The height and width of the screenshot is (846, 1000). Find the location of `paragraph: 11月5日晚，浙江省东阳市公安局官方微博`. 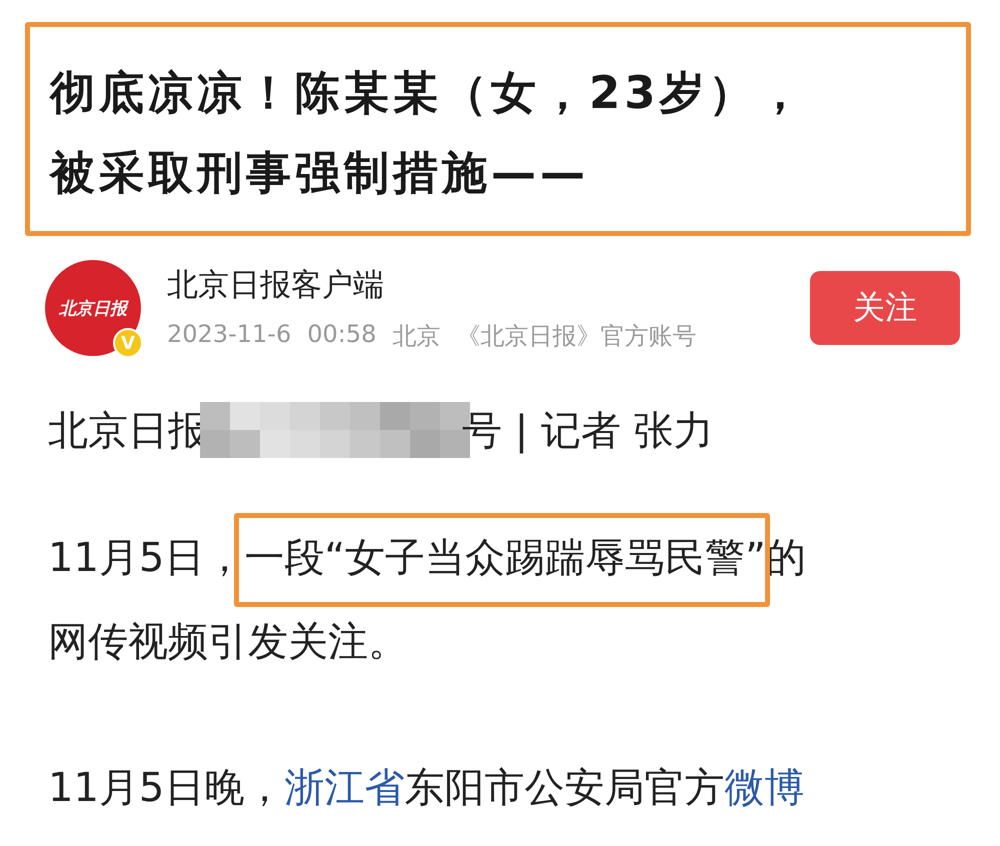

paragraph: 11月5日晚，浙江省东阳市公安局官方微博 is located at coordinates (427, 788).